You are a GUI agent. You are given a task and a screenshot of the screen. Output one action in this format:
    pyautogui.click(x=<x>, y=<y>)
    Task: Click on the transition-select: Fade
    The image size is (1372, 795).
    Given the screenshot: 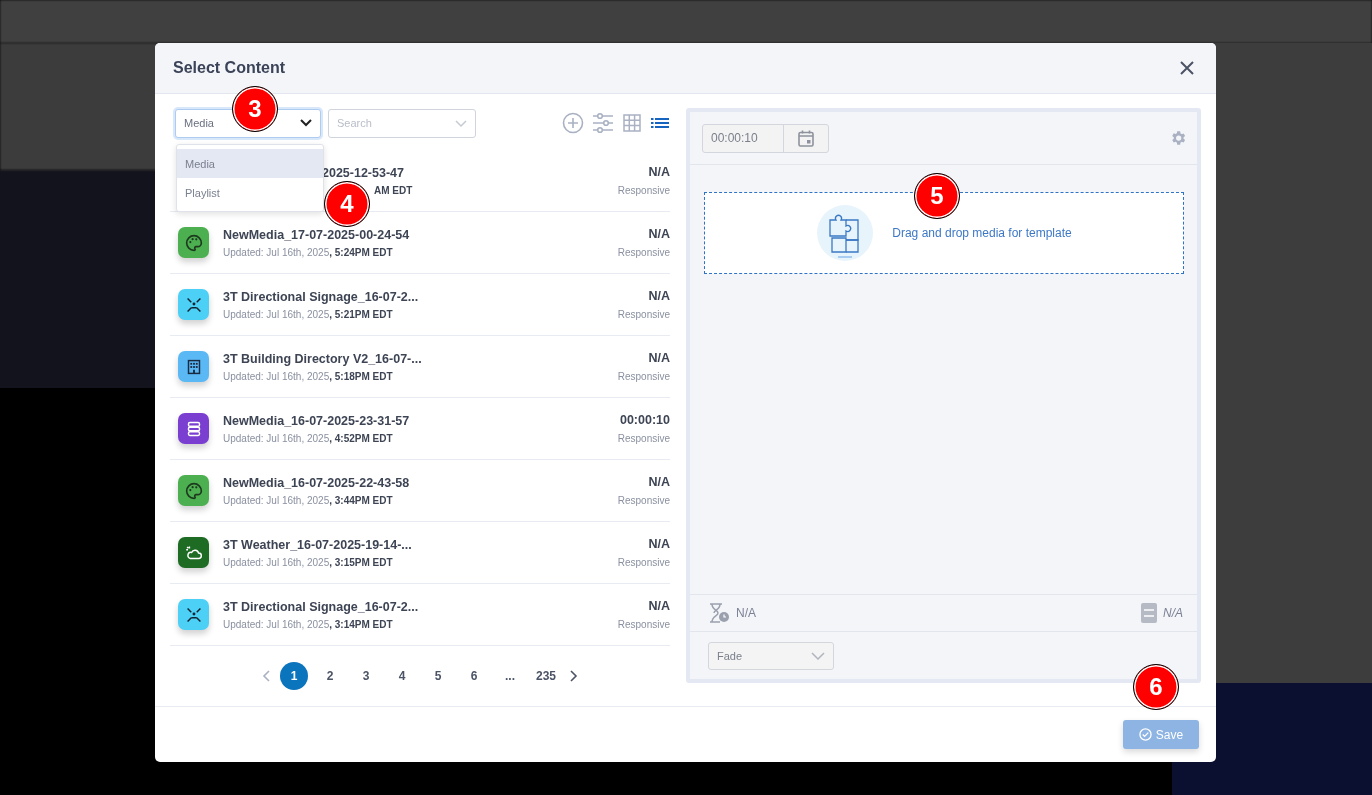 What is the action you would take?
    pyautogui.click(x=771, y=655)
    